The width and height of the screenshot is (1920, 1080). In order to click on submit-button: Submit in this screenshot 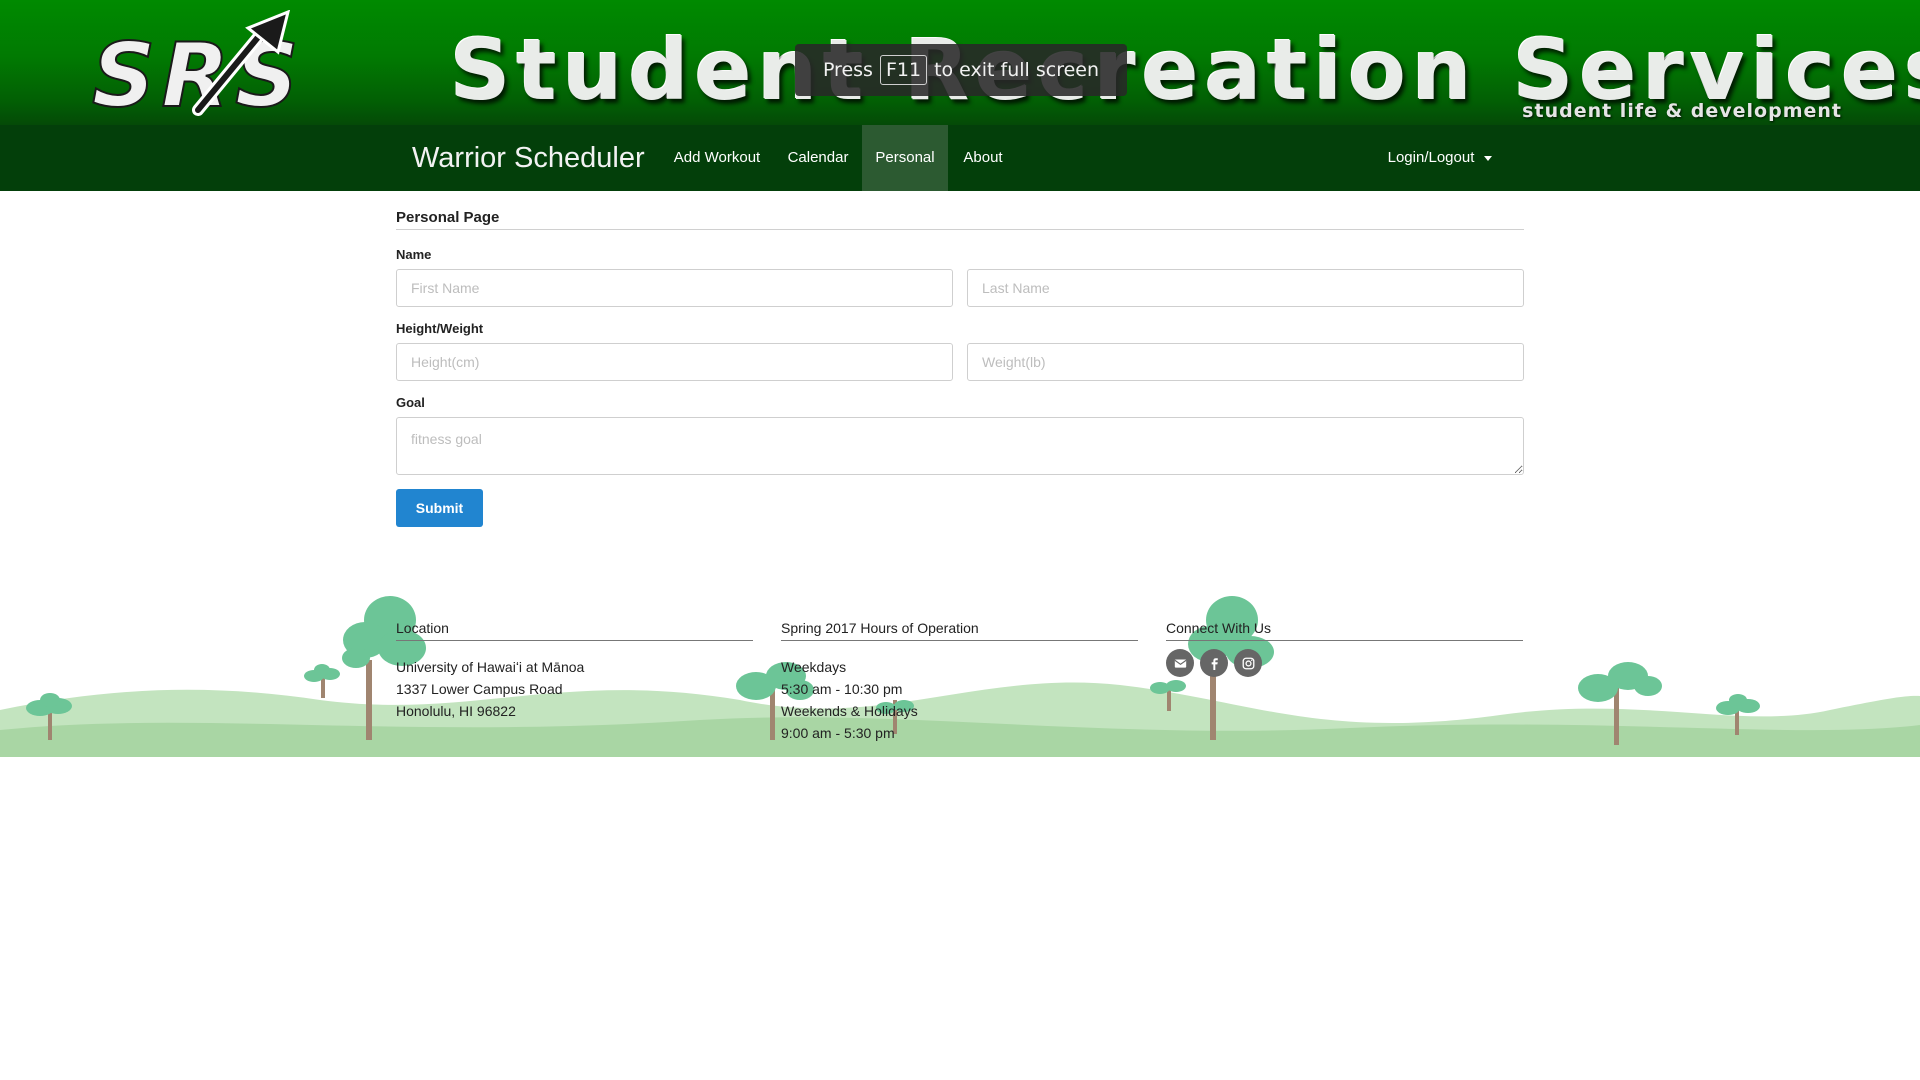, I will do `click(439, 508)`.